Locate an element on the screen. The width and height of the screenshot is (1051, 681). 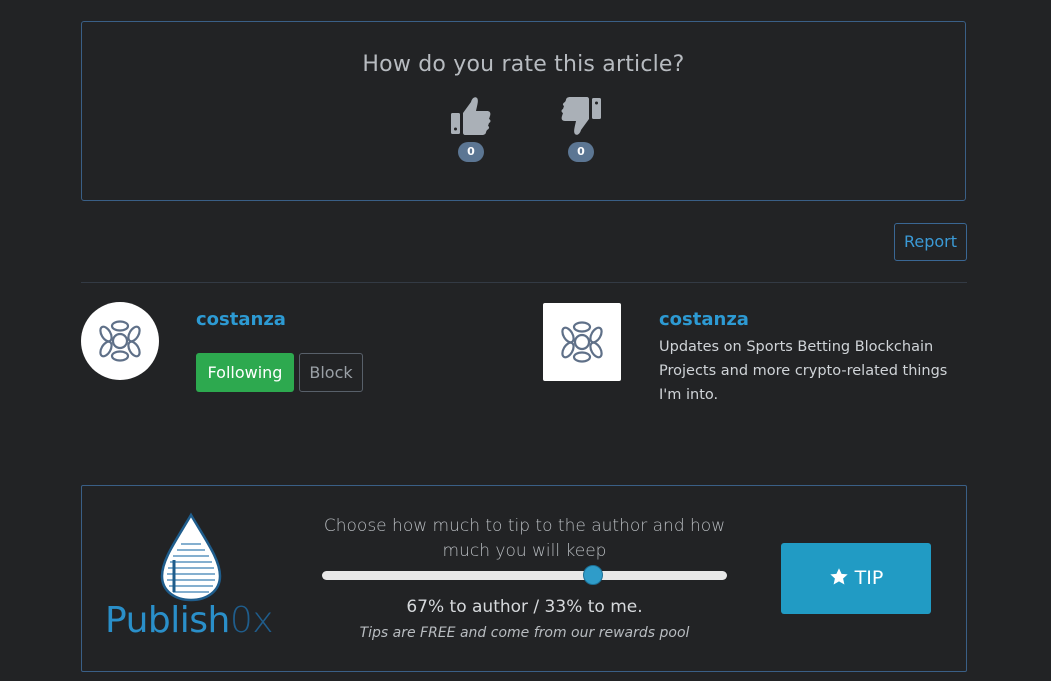
publication-avatar is located at coordinates (582, 342).